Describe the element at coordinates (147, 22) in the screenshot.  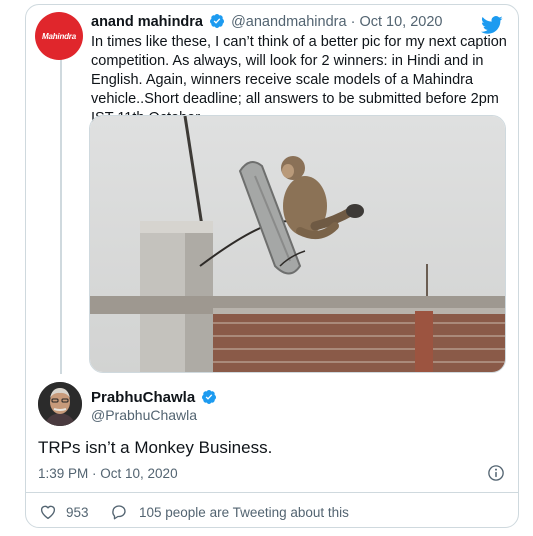
I see `author-name: anand mahindra` at that location.